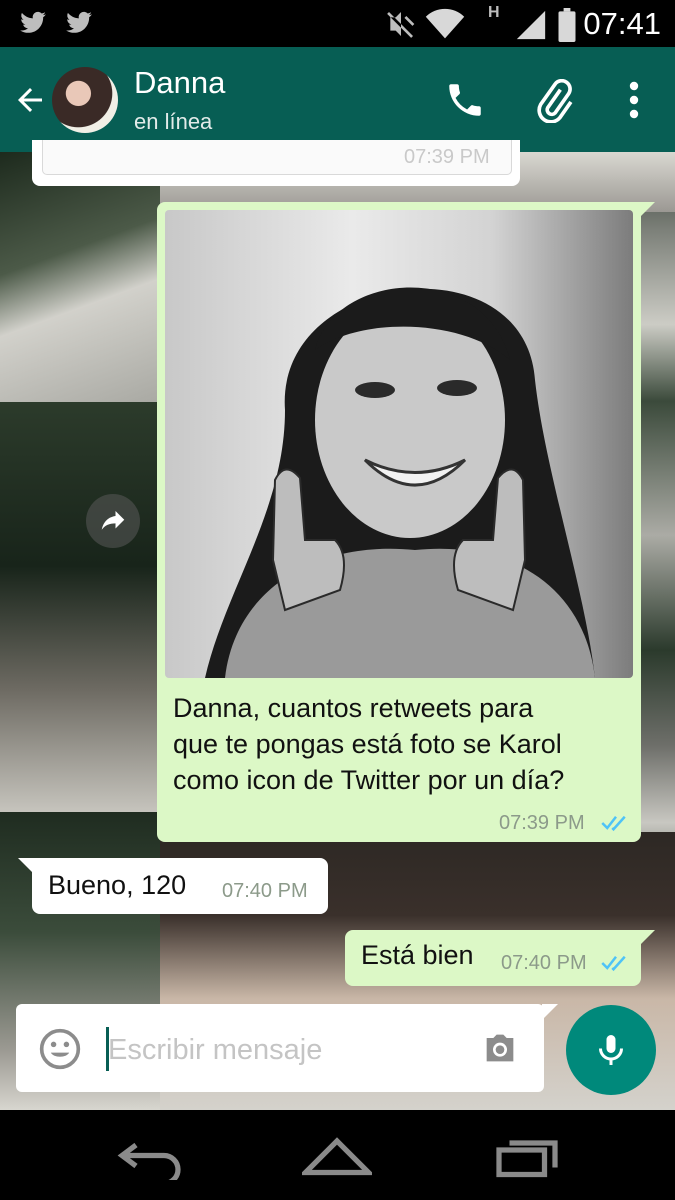  I want to click on voice-record-button, so click(611, 1050).